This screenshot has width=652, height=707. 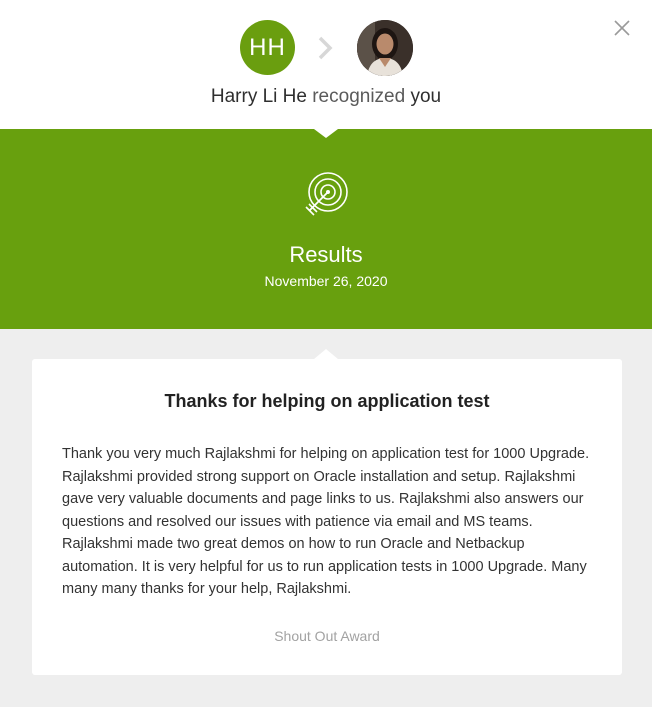 I want to click on card-notch, so click(x=326, y=354).